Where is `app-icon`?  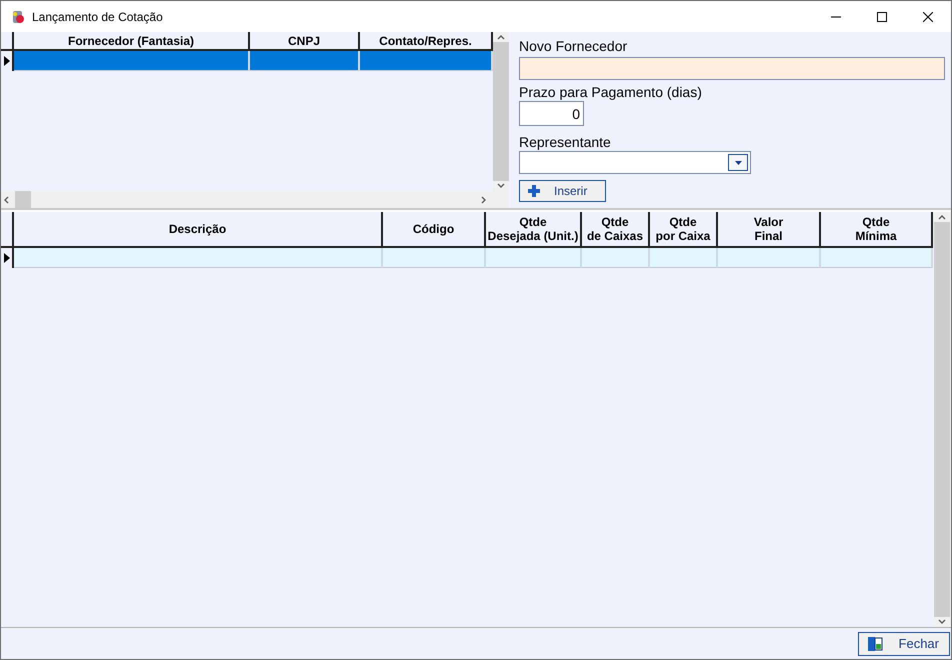 app-icon is located at coordinates (18, 16).